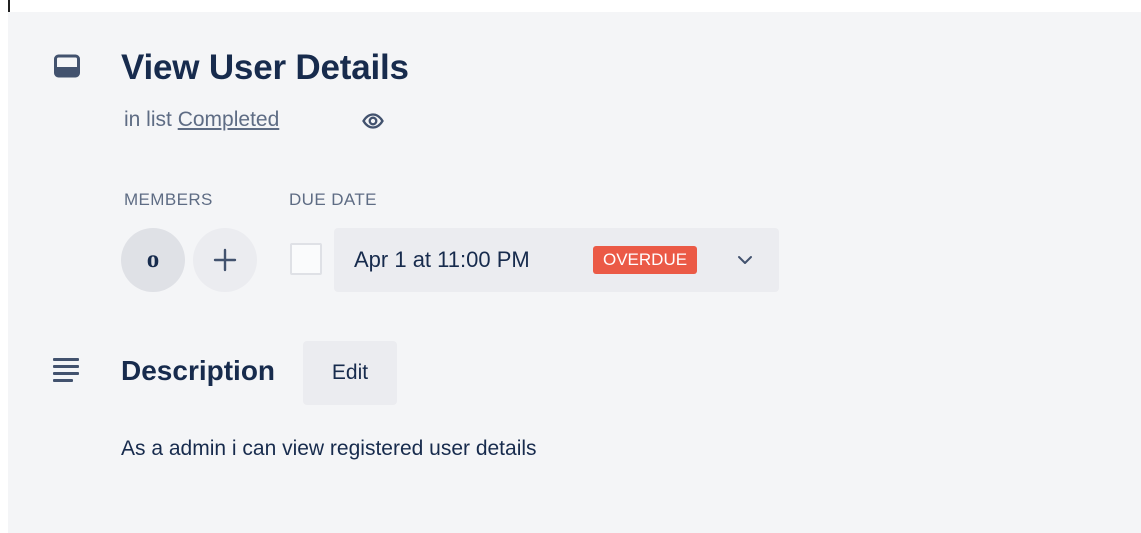  Describe the element at coordinates (198, 370) in the screenshot. I see `description-heading: Description` at that location.